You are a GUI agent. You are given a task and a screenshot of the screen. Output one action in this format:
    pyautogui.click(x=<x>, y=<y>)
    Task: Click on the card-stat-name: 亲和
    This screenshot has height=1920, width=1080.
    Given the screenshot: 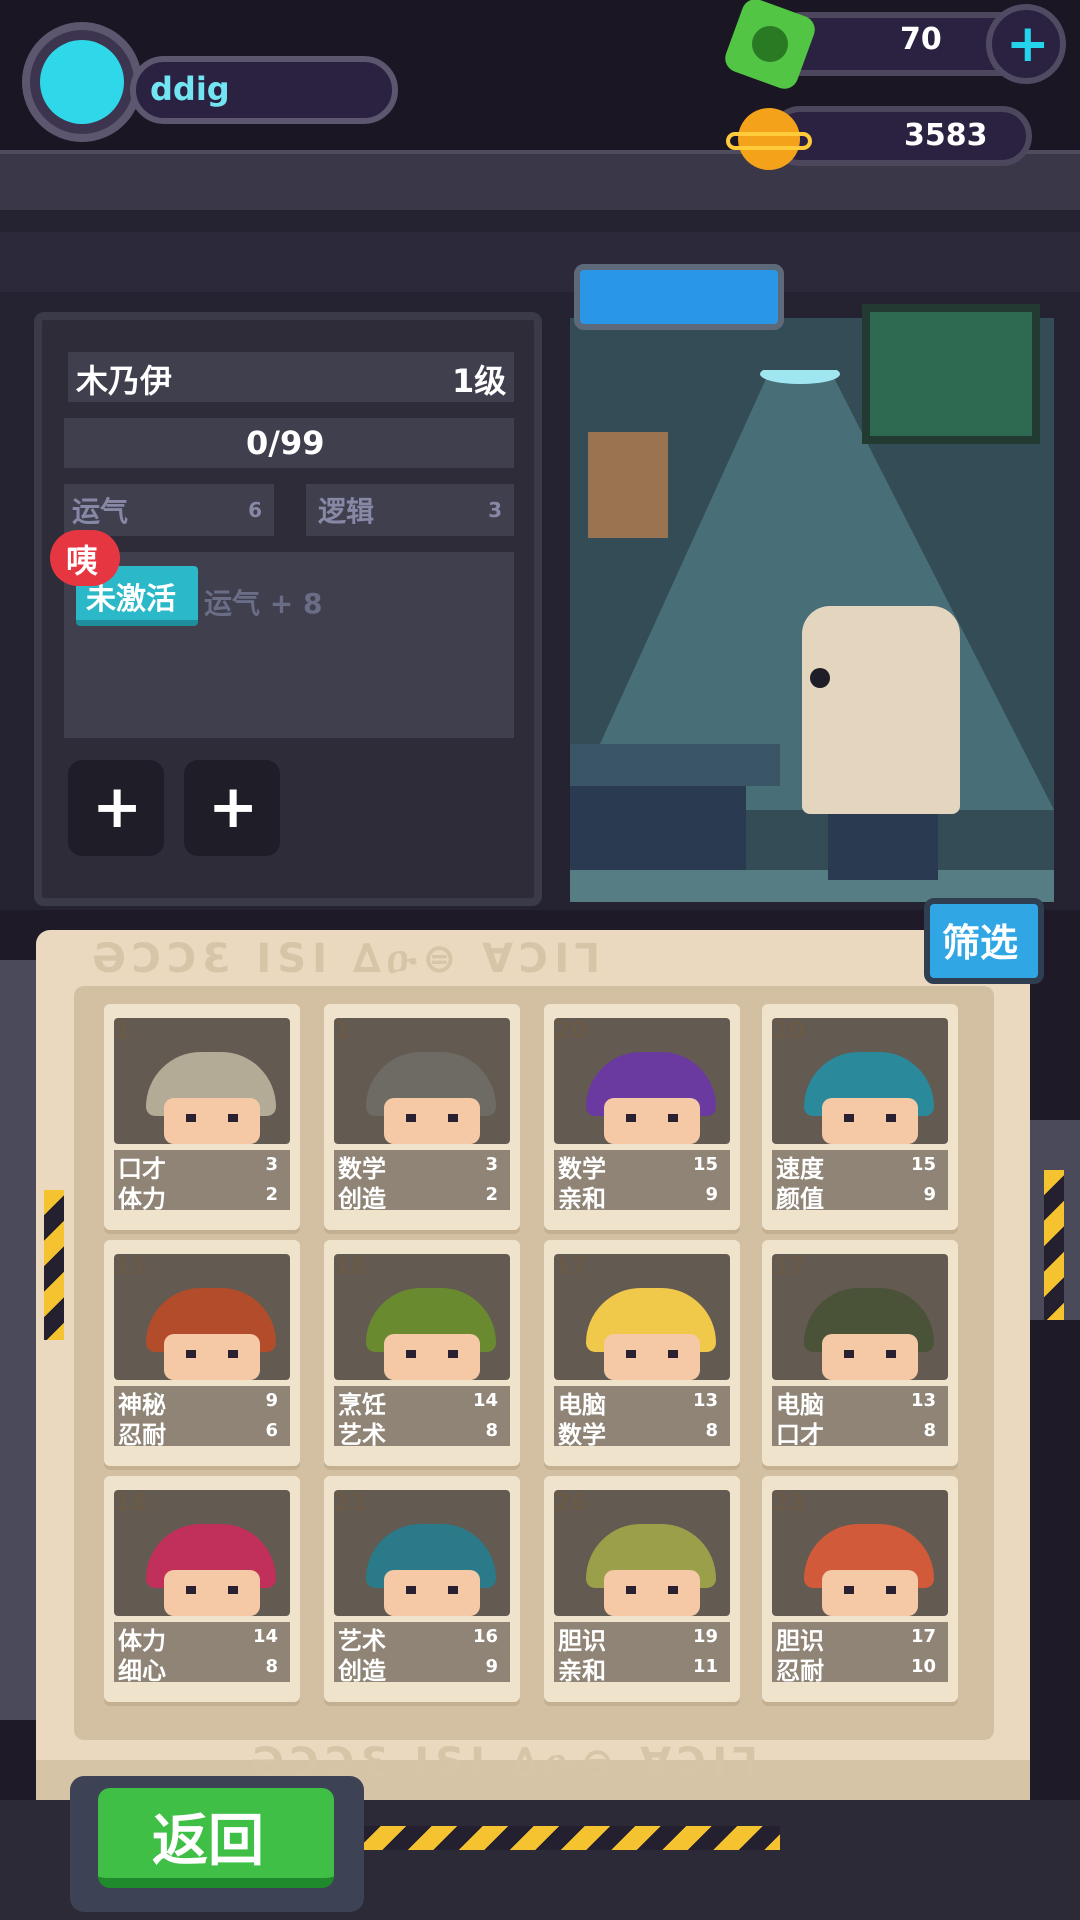 What is the action you would take?
    pyautogui.click(x=582, y=1671)
    